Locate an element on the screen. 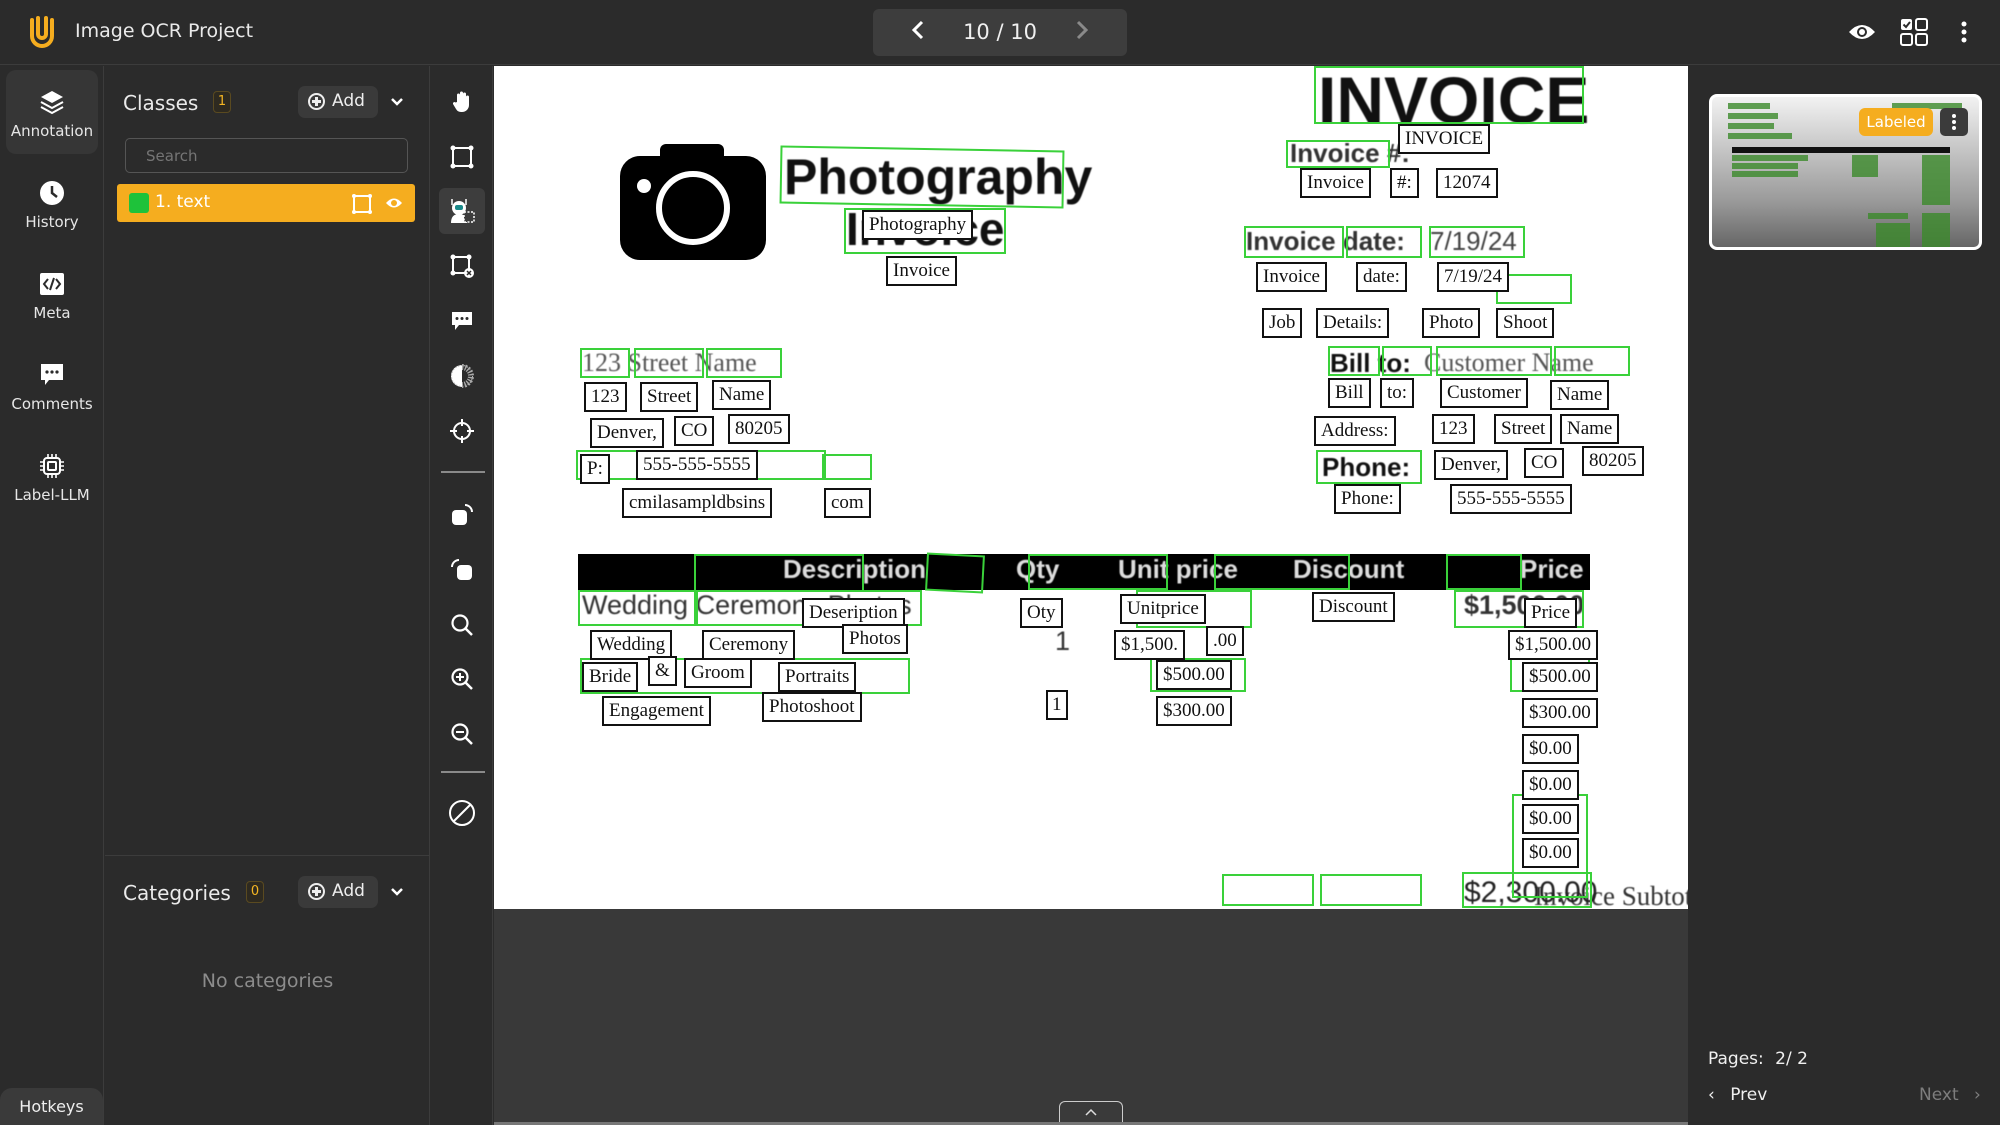 Image resolution: width=2000 pixels, height=1125 pixels. toolbar-separator is located at coordinates (463, 472).